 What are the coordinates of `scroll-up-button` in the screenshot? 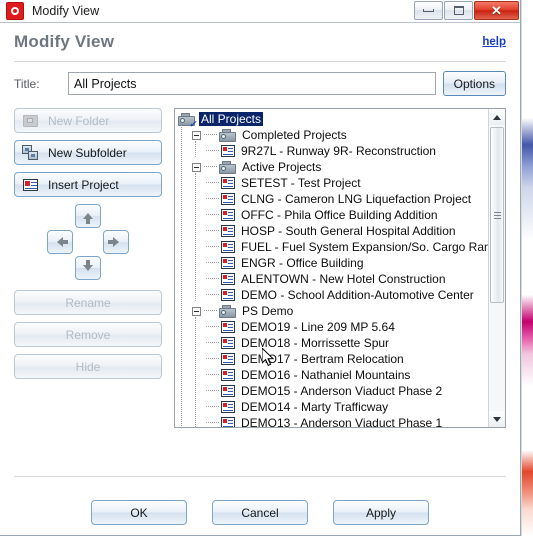 It's located at (497, 117).